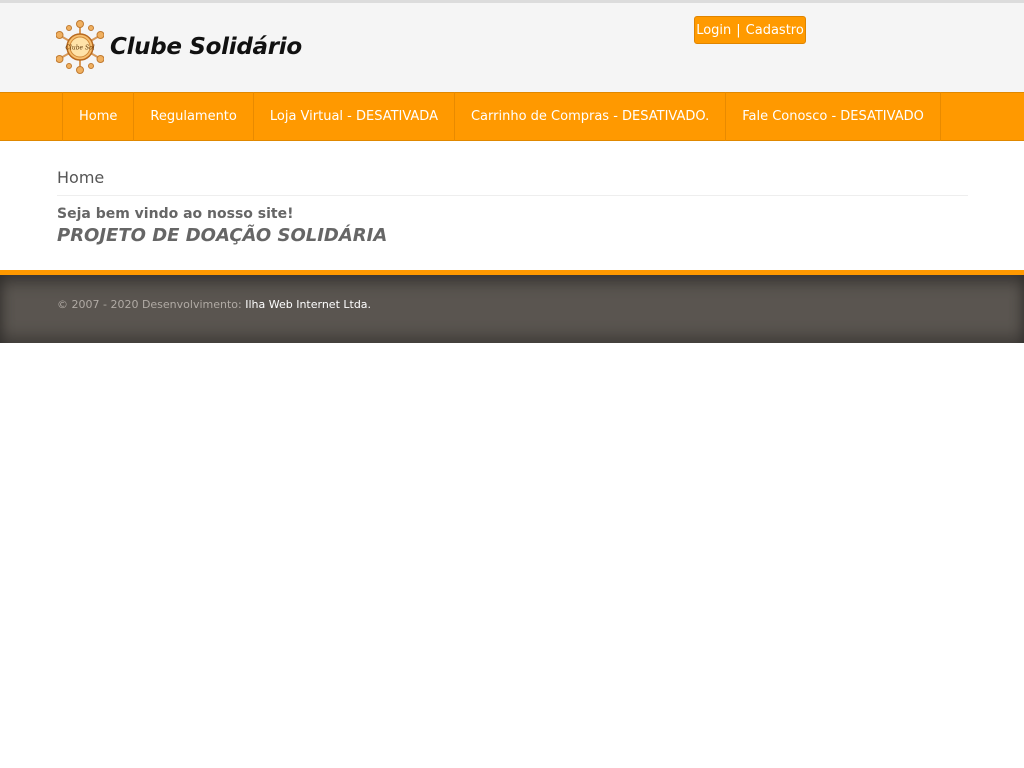 This screenshot has height=768, width=1024. Describe the element at coordinates (206, 47) in the screenshot. I see `logo-text: Clube Solidário` at that location.